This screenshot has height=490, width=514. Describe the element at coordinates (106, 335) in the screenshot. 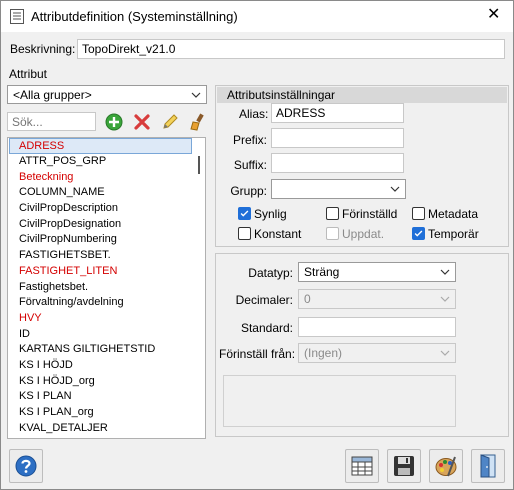

I see `list-item: ID` at that location.